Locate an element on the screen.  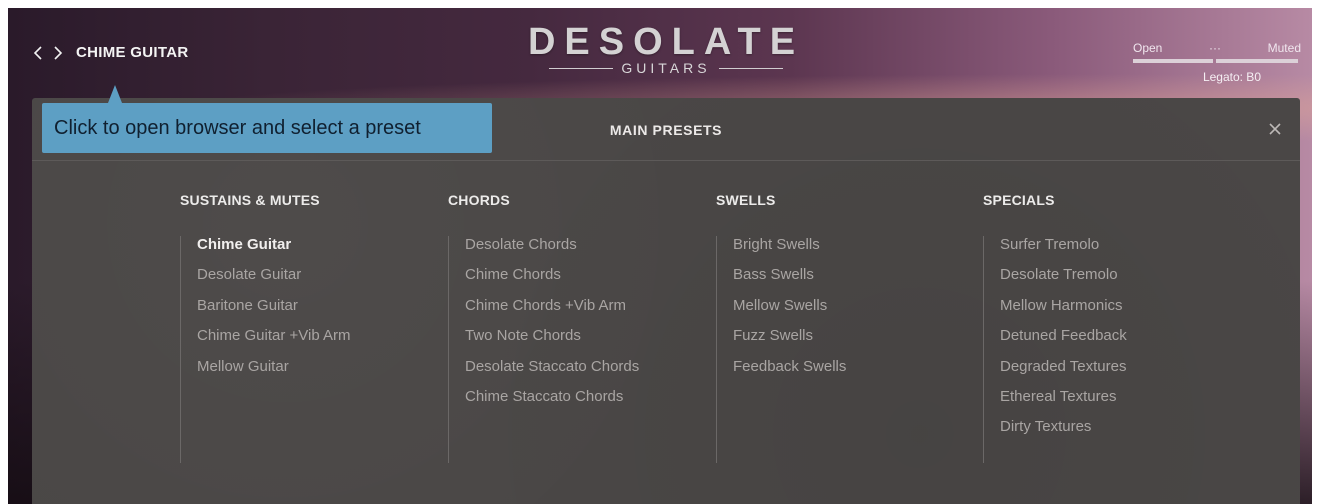
preset-item: Chime Guitar +Vib Arm is located at coordinates (274, 342).